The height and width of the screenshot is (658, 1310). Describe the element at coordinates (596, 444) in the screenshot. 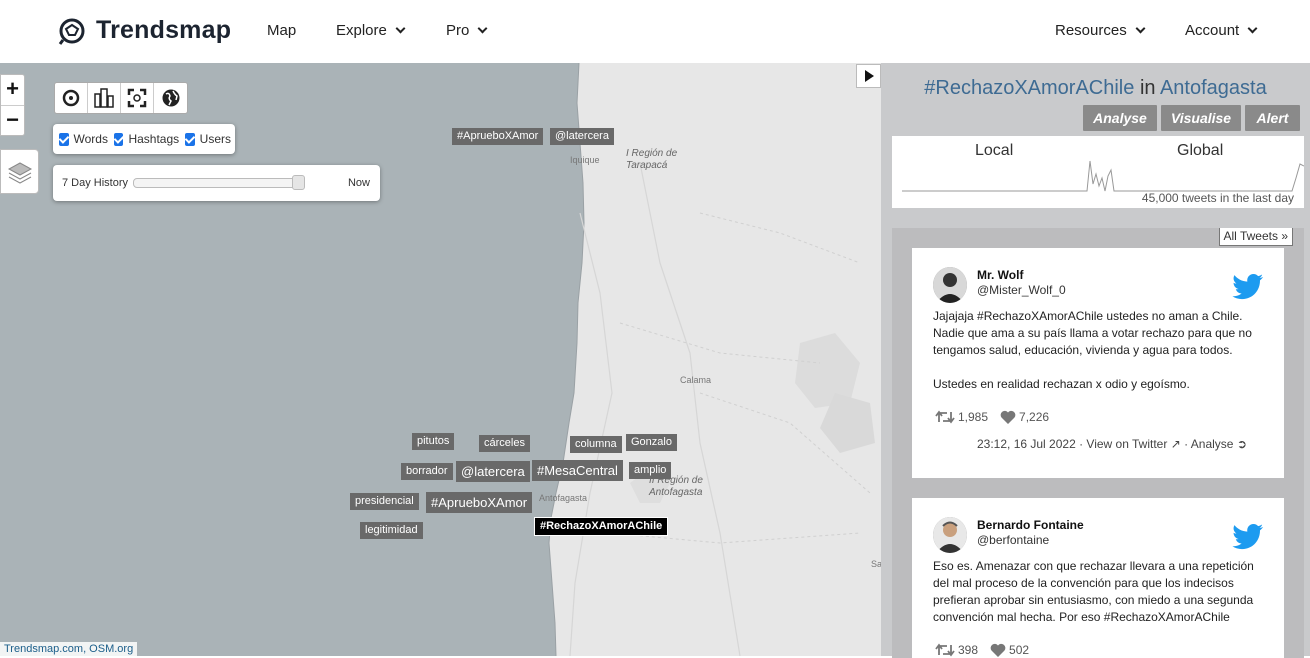

I see `trend-tag: columna` at that location.